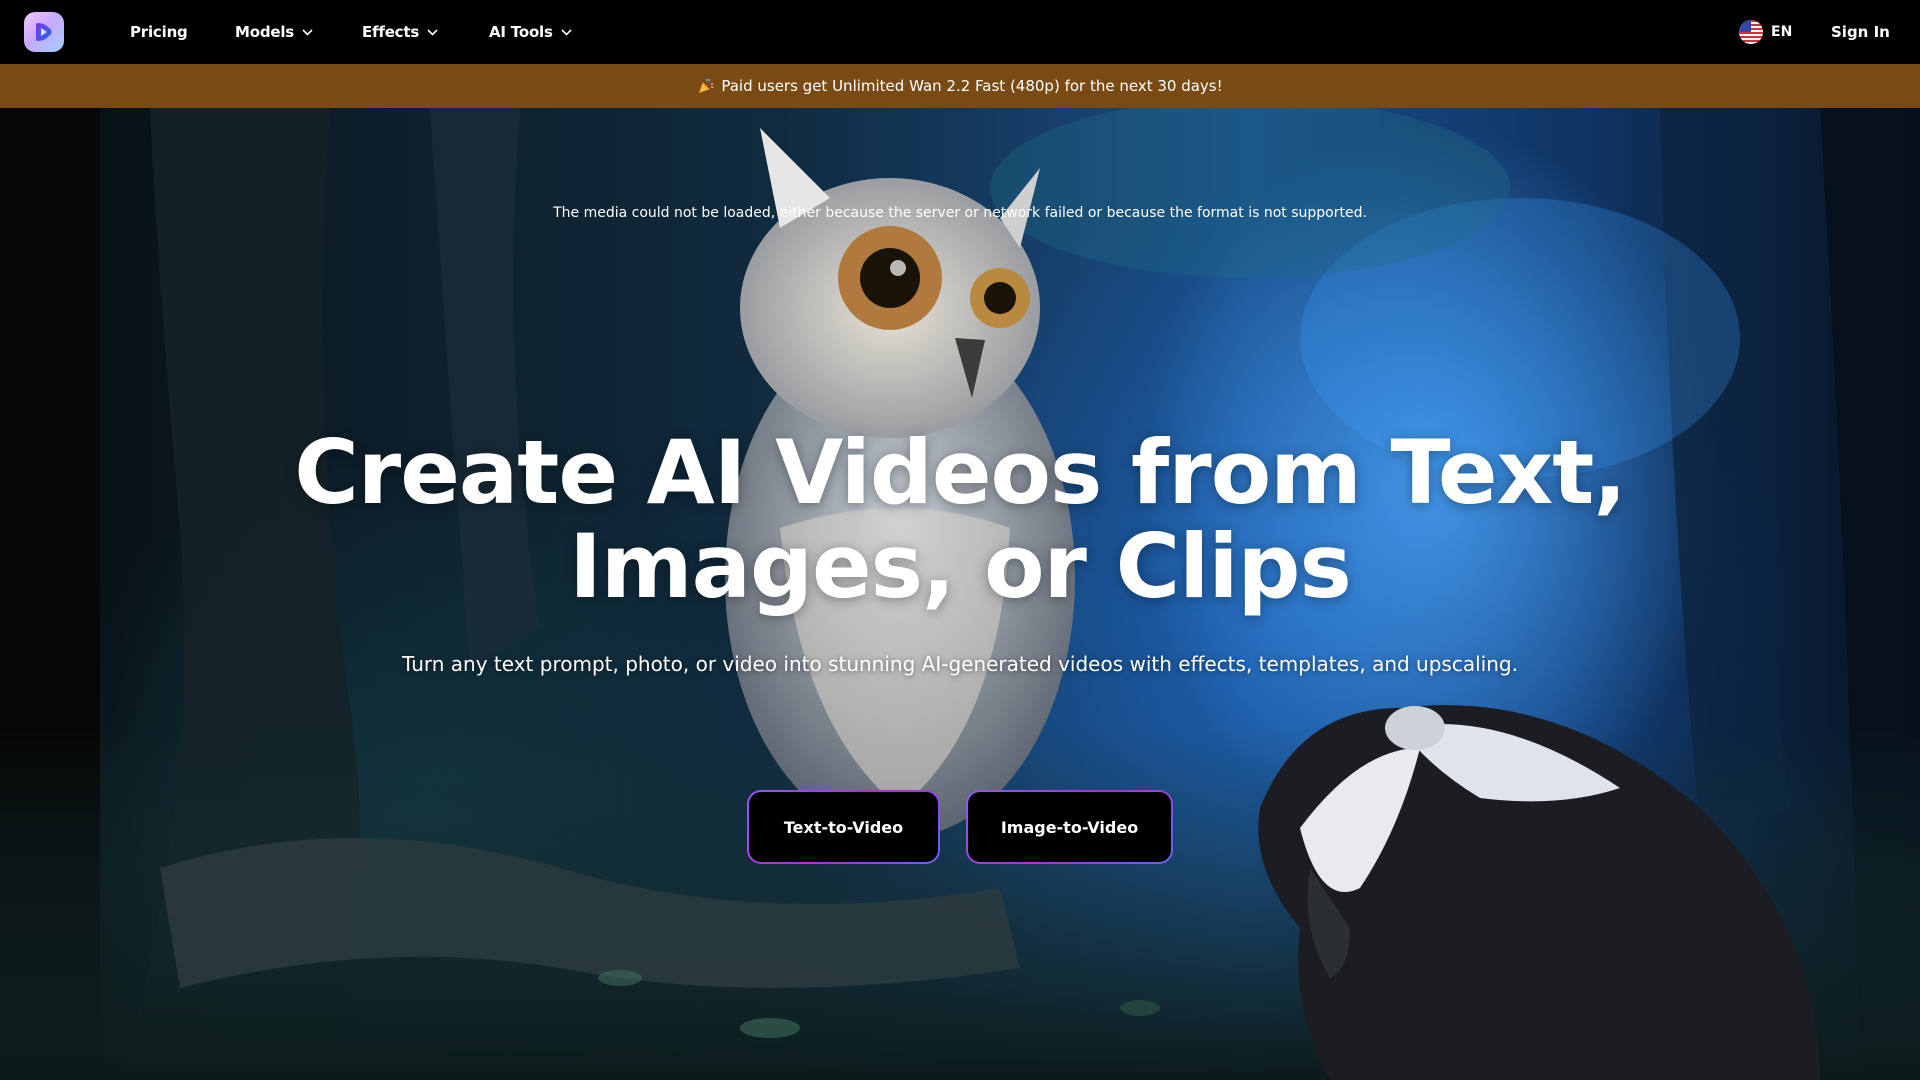 The height and width of the screenshot is (1080, 1920). I want to click on nav-item-label: Pricing, so click(159, 32).